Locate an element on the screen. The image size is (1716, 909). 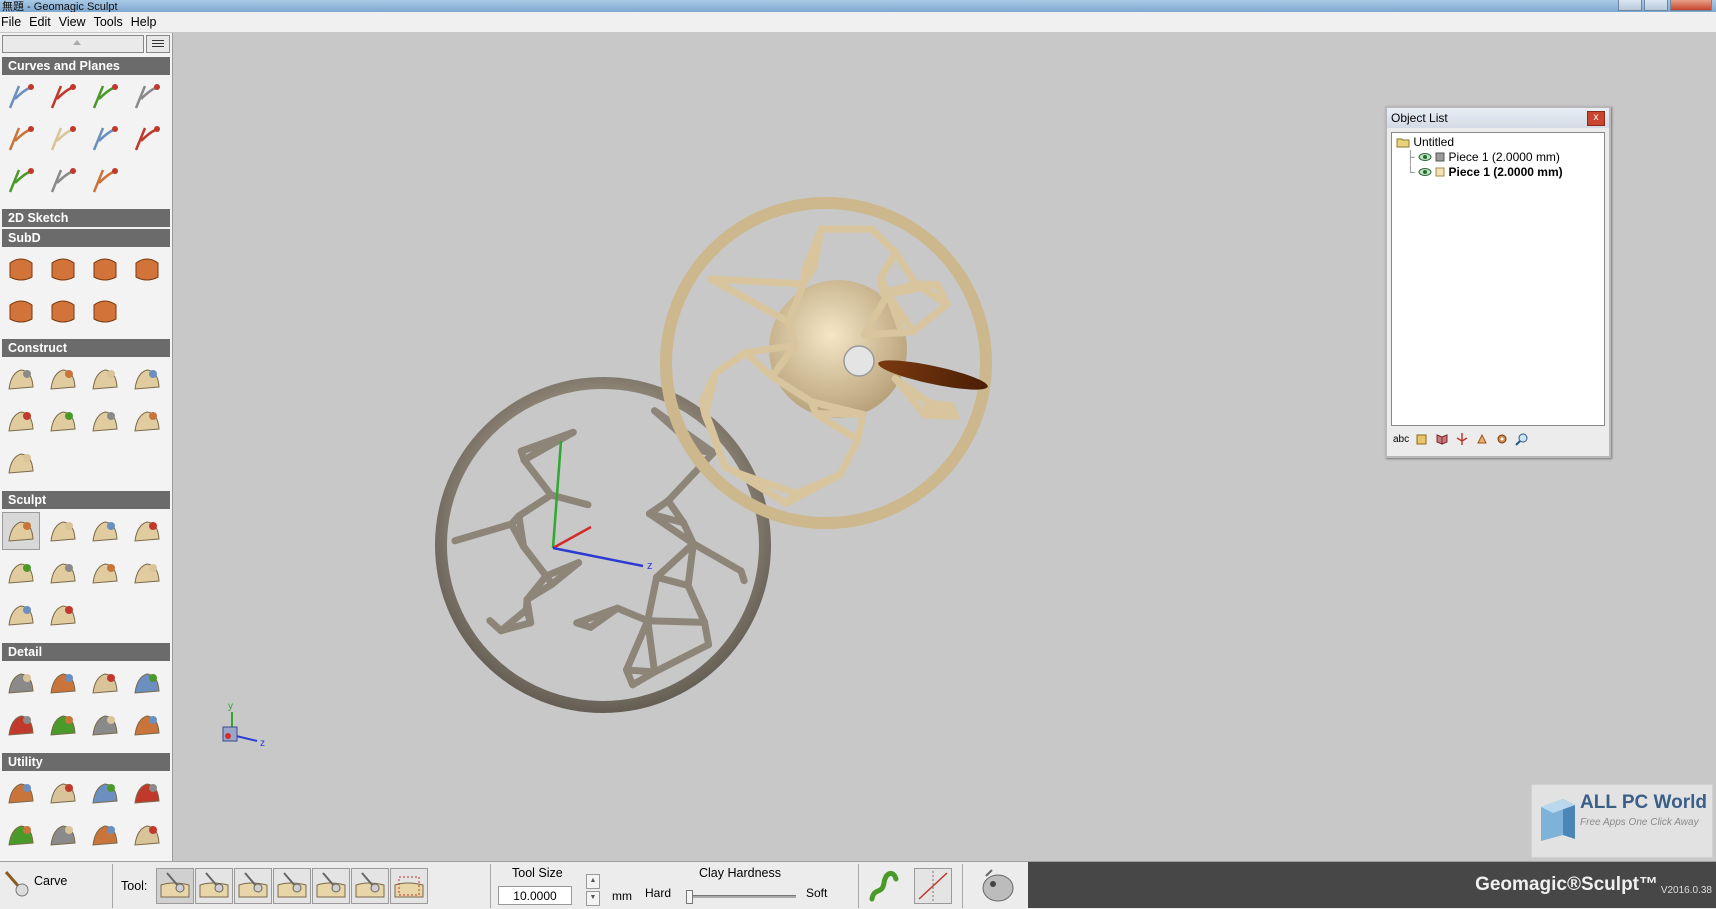
section-header: Sculpt is located at coordinates (86, 500).